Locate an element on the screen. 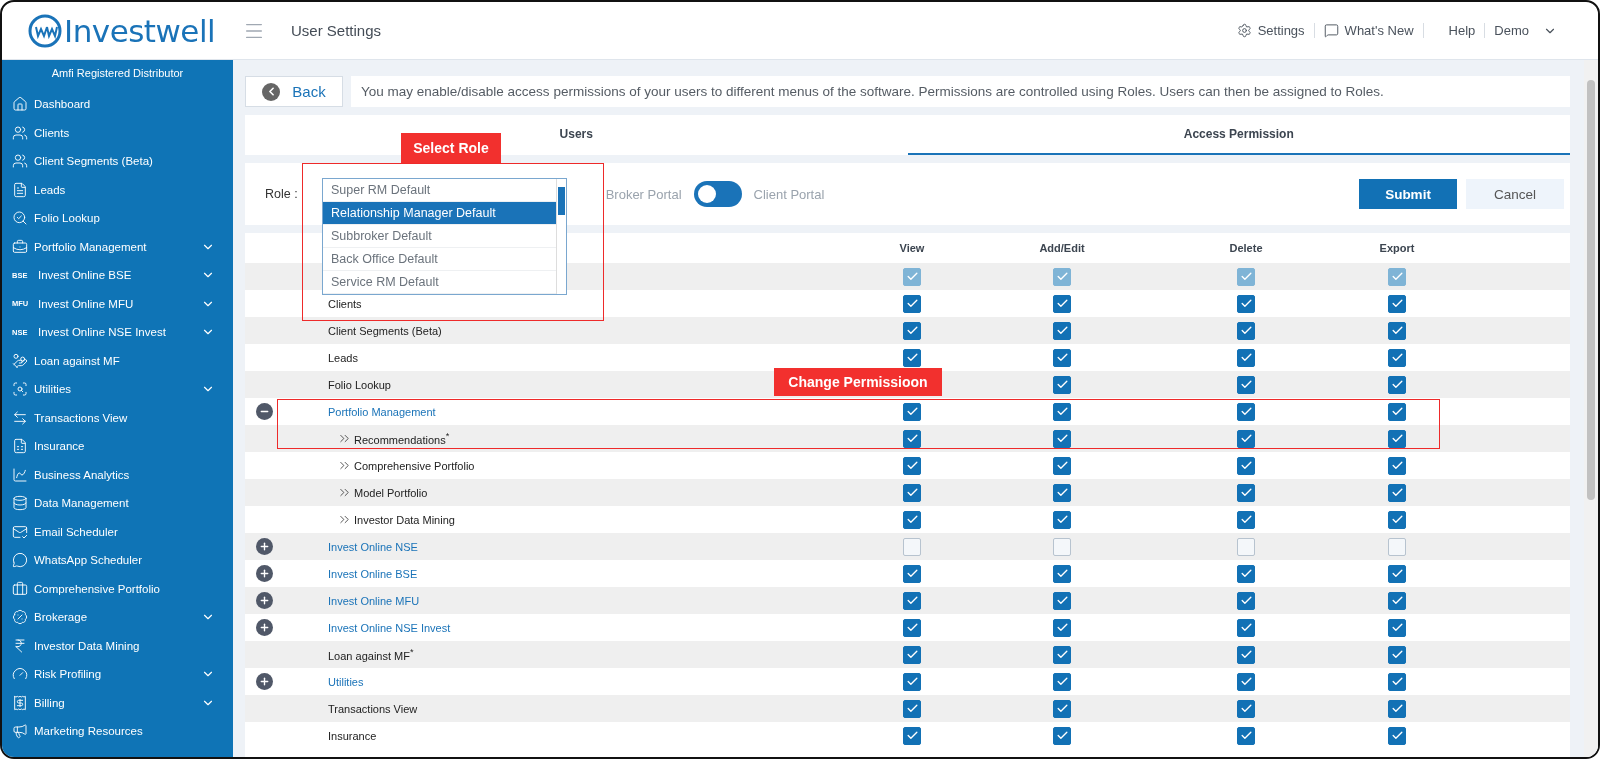 The height and width of the screenshot is (759, 1600). sidebar-item: Dashboard is located at coordinates (117, 104).